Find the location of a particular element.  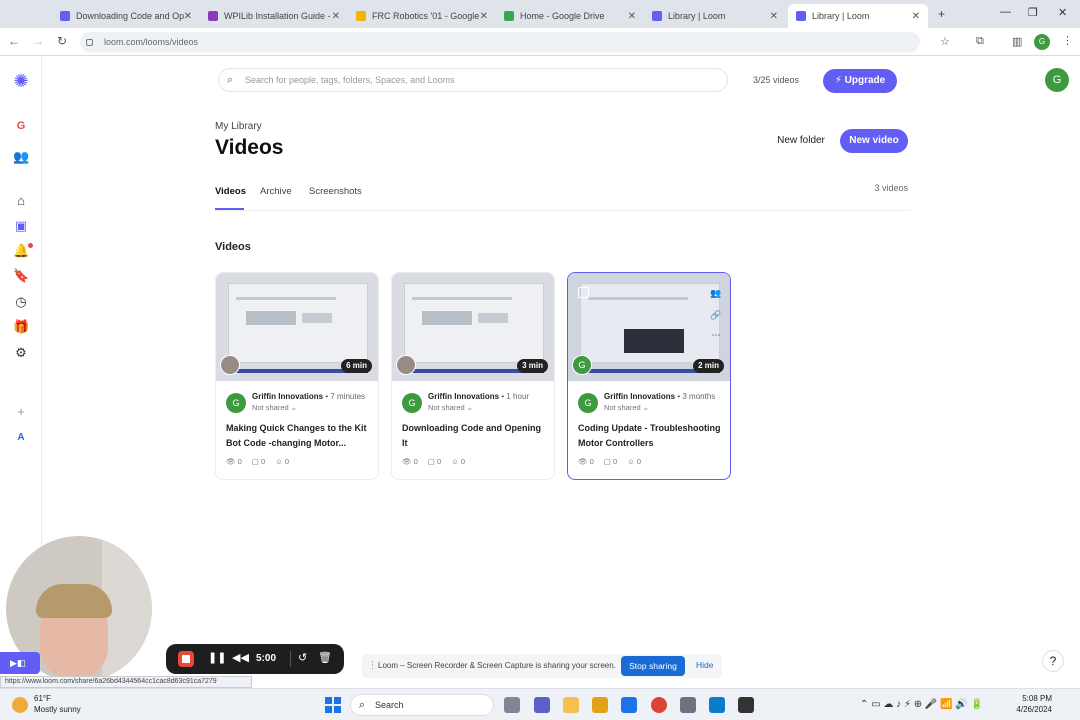

rewind-icon: ◀◀ is located at coordinates (240, 657).